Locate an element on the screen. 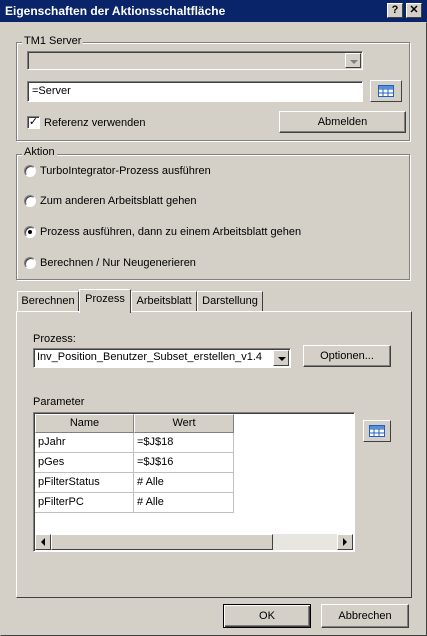 The height and width of the screenshot is (636, 427). parameters-label: Parameter is located at coordinates (59, 402).